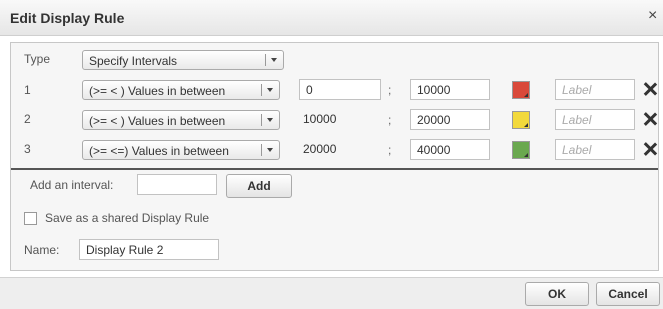 The height and width of the screenshot is (309, 663). I want to click on type-select: Specify Intervals, so click(183, 60).